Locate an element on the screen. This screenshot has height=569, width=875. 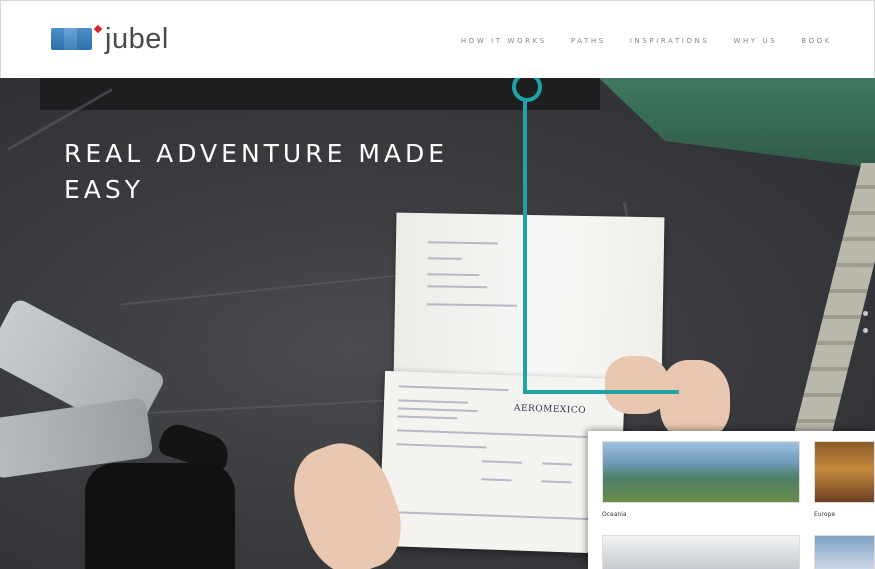
nav-book: BOOK is located at coordinates (816, 41).